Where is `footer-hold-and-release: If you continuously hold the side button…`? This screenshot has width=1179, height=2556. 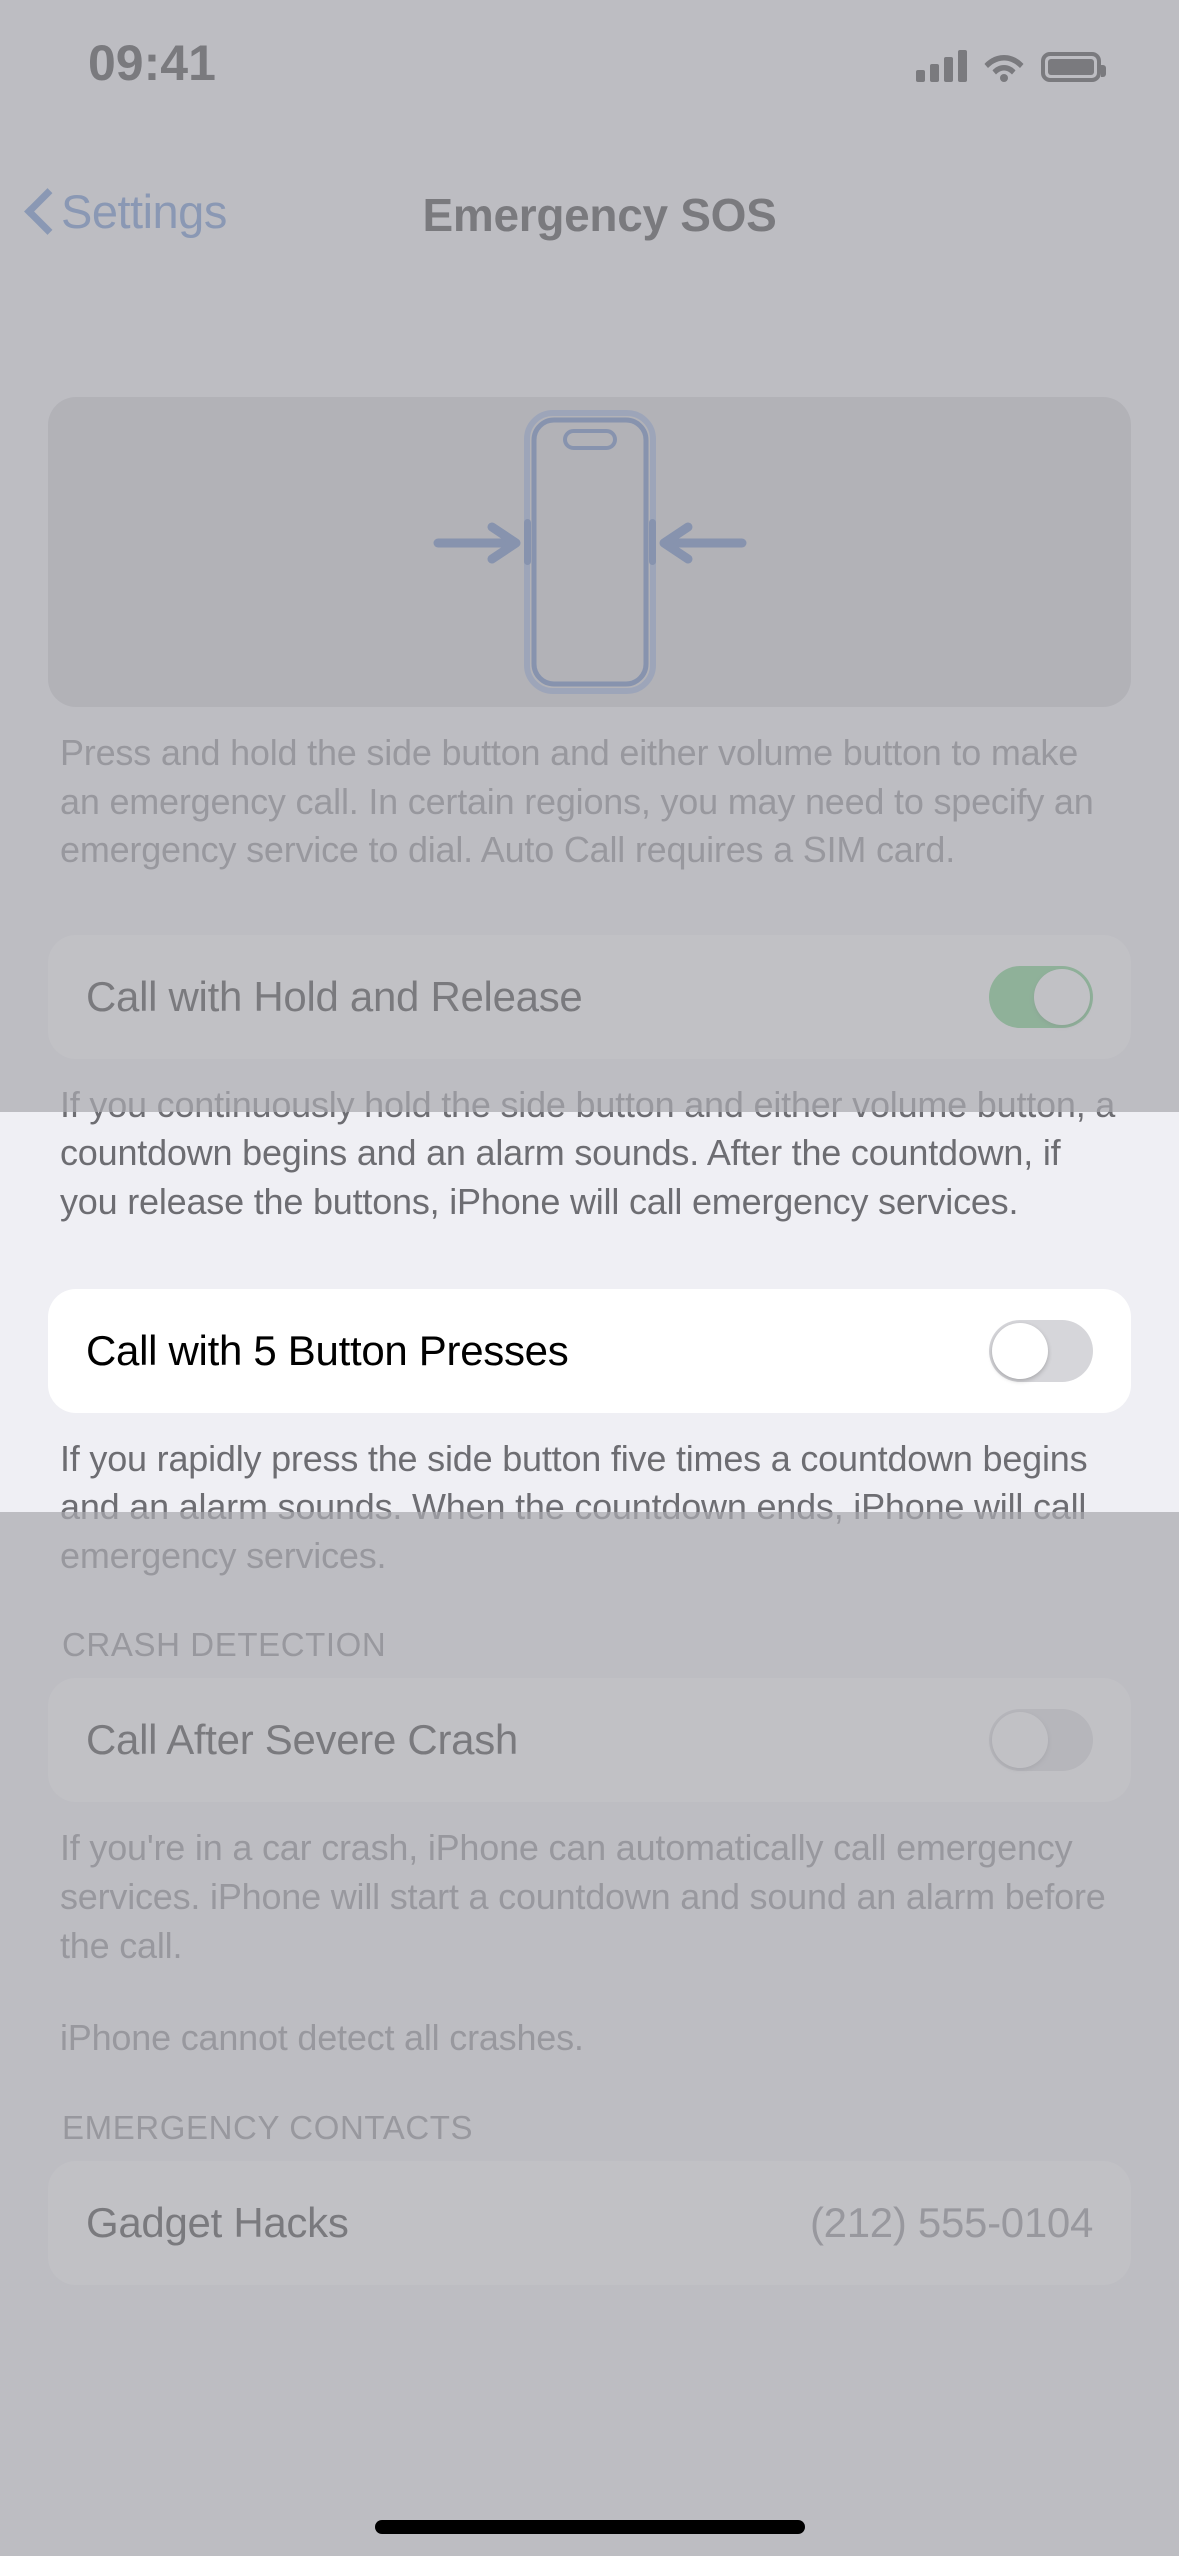
footer-hold-and-release: If you continuously hold the side button… is located at coordinates (588, 1152).